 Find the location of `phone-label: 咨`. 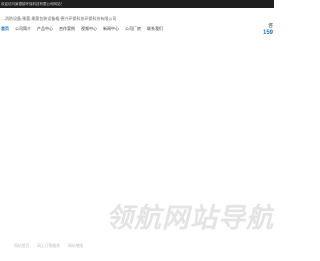

phone-label: 咨 is located at coordinates (270, 26).